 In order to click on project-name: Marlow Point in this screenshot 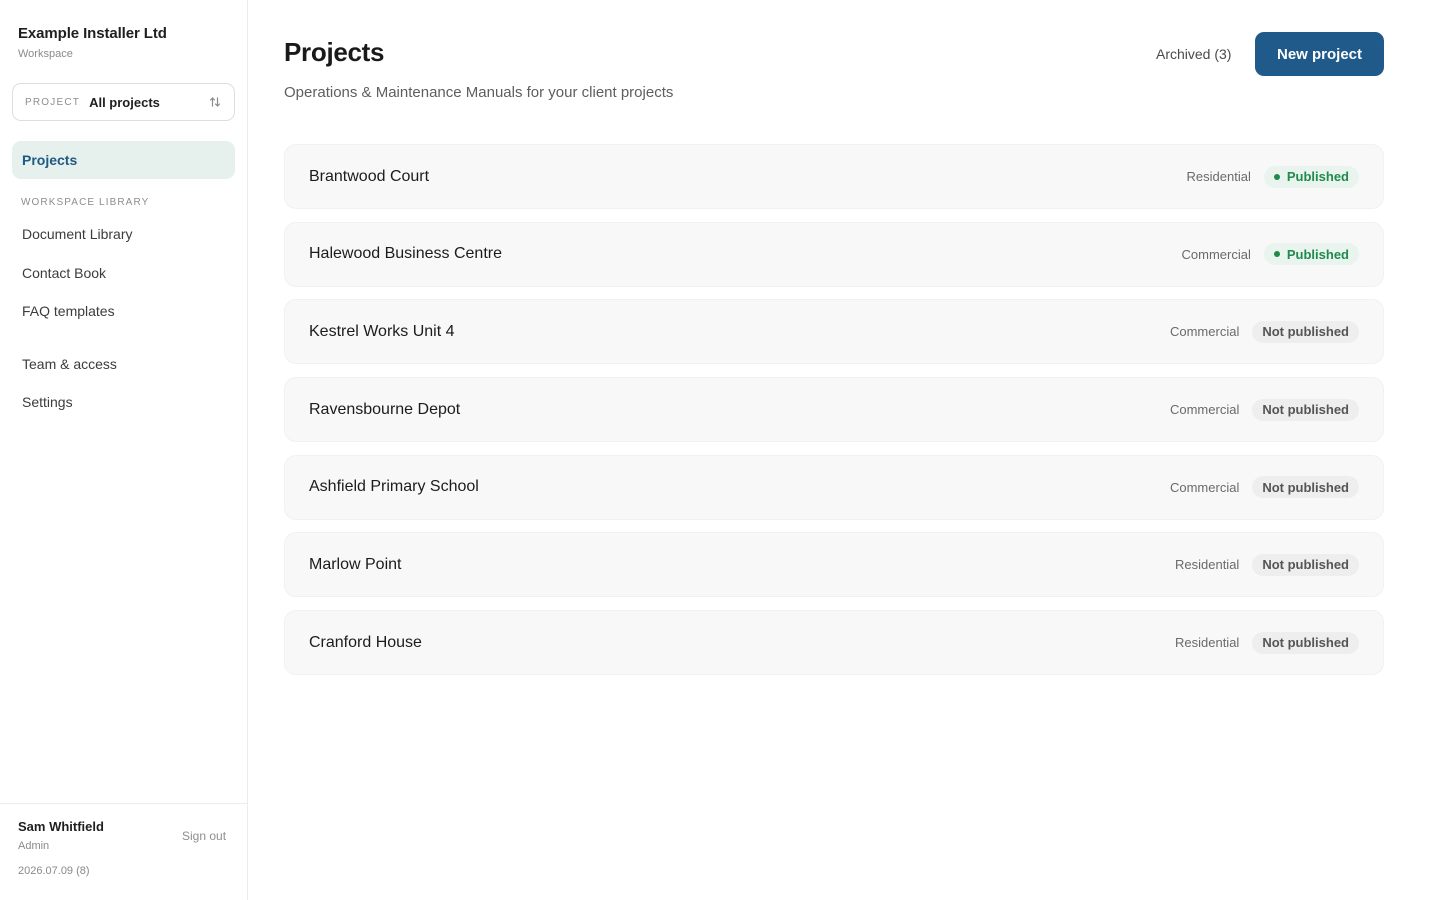, I will do `click(355, 564)`.